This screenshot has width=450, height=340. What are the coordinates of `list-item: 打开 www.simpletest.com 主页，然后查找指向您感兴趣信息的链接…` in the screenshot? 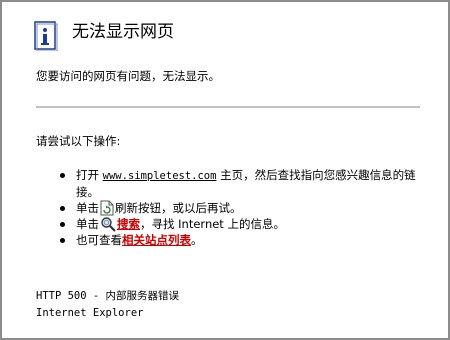 It's located at (241, 183).